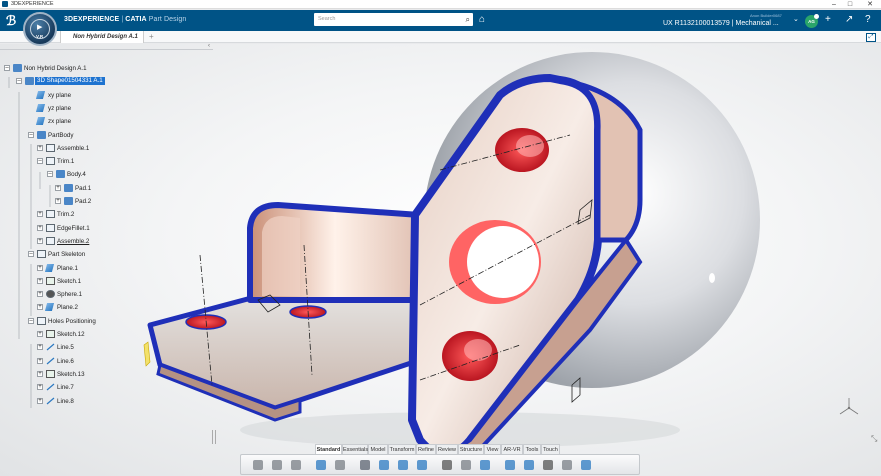  Describe the element at coordinates (118, 135) in the screenshot. I see `tree-node: – PartBody` at that location.